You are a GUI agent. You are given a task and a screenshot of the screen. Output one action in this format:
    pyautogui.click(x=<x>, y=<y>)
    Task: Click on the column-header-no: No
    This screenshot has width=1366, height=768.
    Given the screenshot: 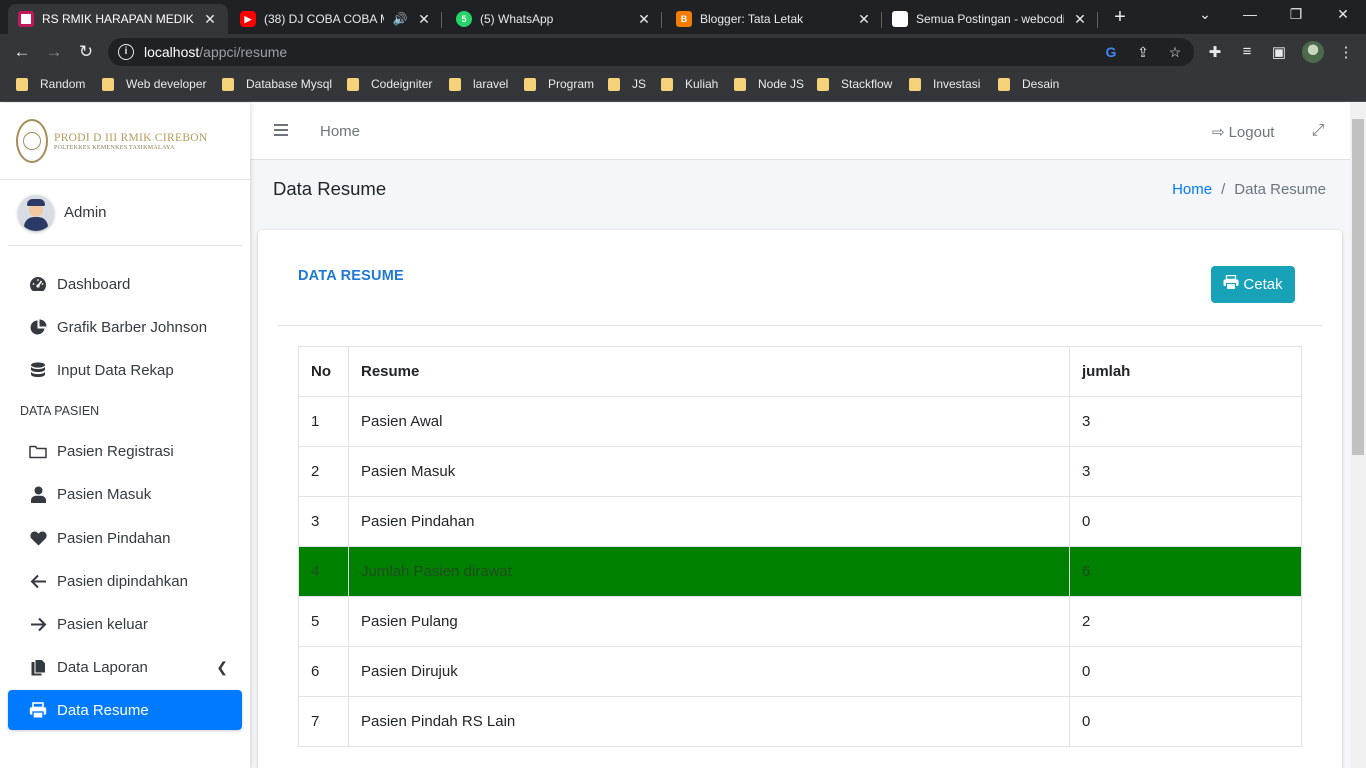 What is the action you would take?
    pyautogui.click(x=323, y=371)
    